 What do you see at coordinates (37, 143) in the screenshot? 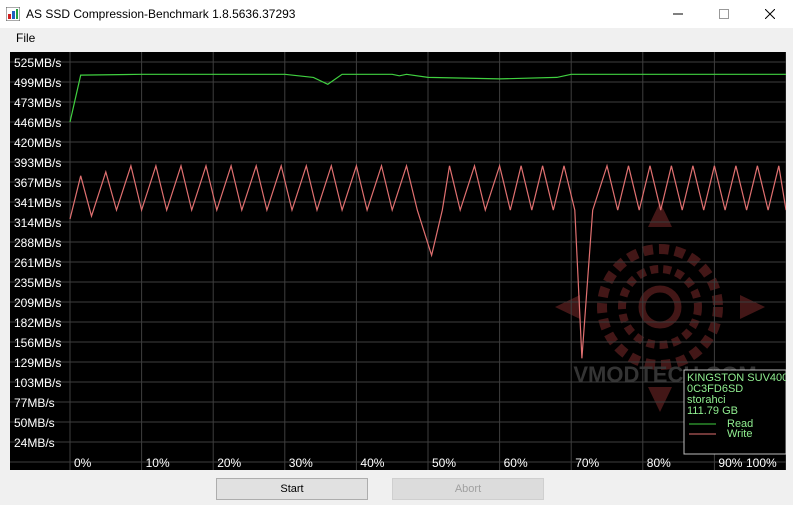
I see `y-tick-label: 420MB/s` at bounding box center [37, 143].